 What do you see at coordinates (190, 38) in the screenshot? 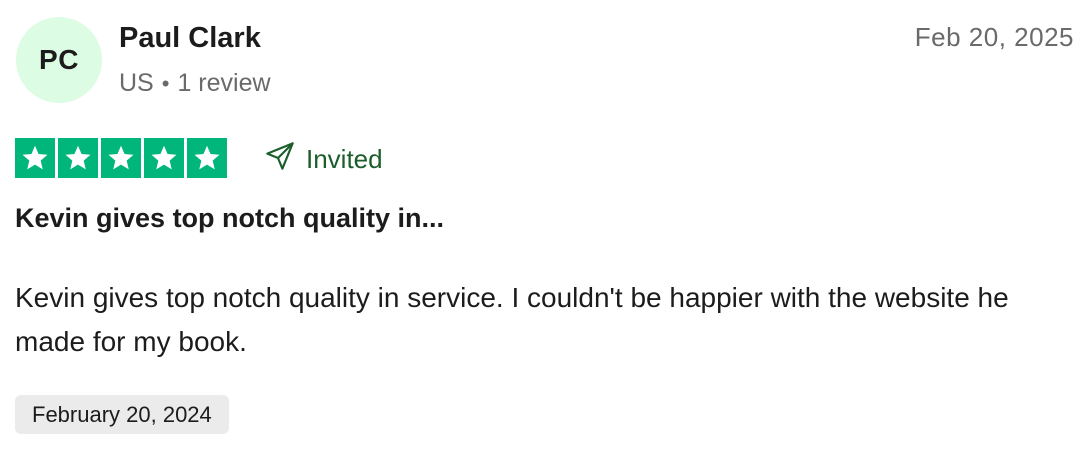
I see `reviewer-name: Paul Clark` at bounding box center [190, 38].